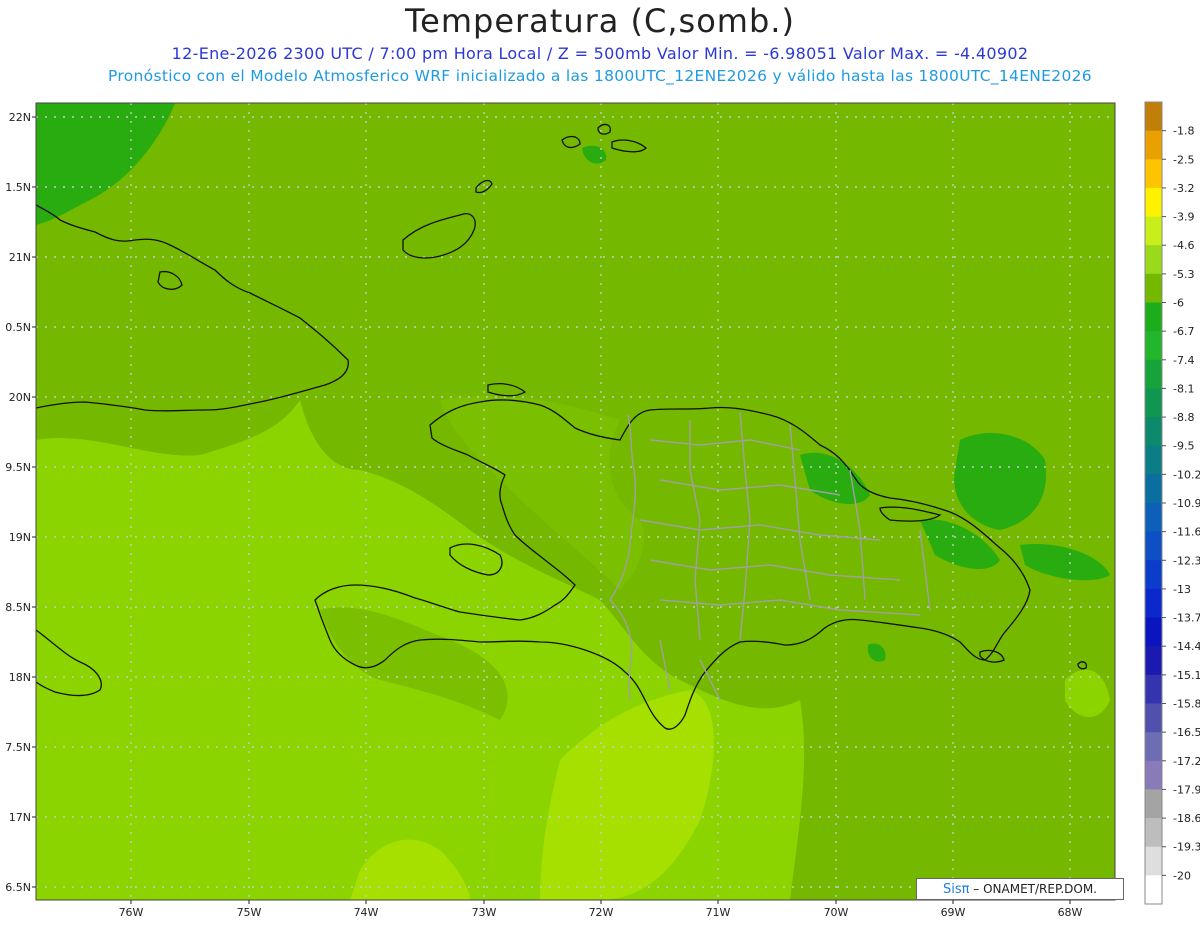 The image size is (1200, 927). I want to click on lon-label: 74W, so click(366, 912).